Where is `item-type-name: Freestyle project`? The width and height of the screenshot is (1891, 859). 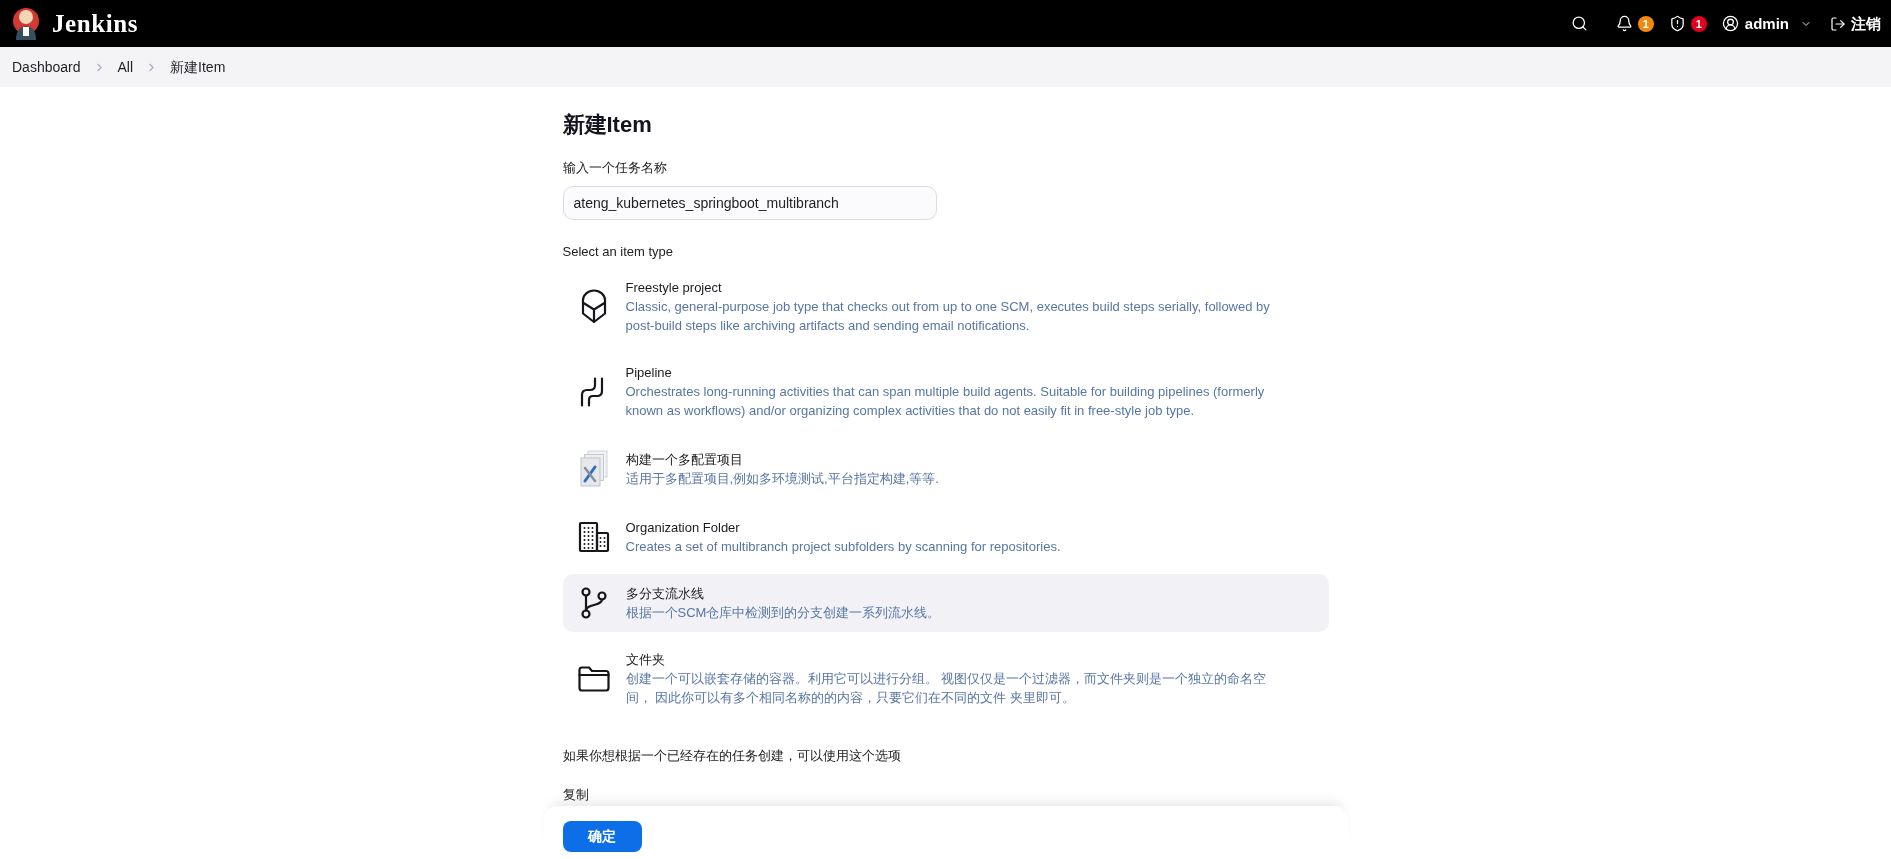 item-type-name: Freestyle project is located at coordinates (674, 288).